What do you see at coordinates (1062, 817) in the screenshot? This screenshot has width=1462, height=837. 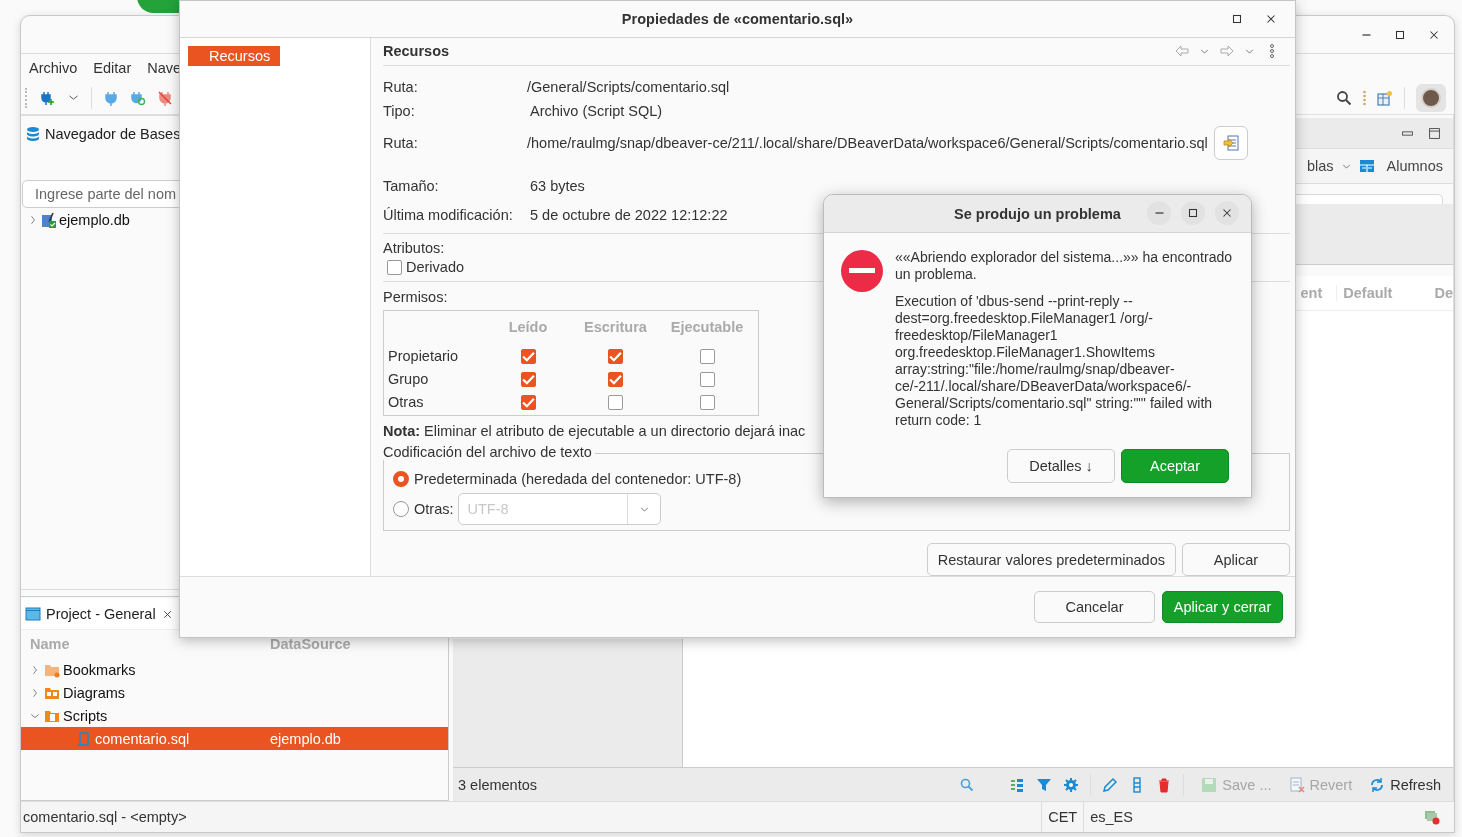 I see `status-text: CET` at bounding box center [1062, 817].